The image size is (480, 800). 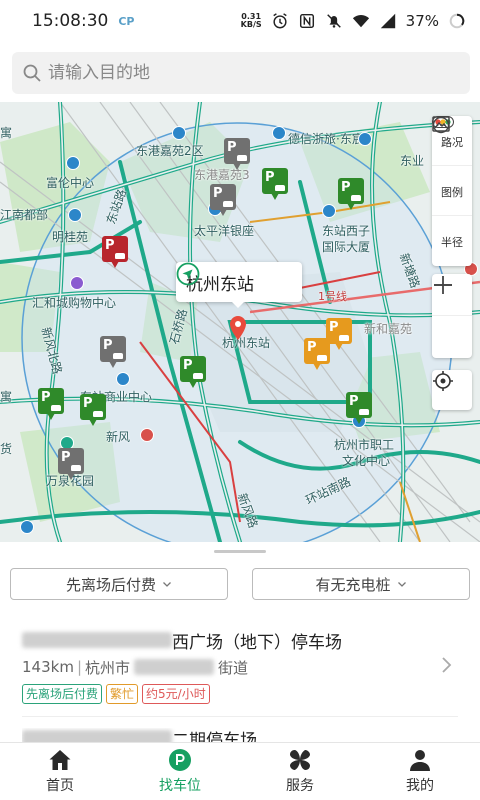 What do you see at coordinates (420, 771) in the screenshot?
I see `nav-profile: 我的` at bounding box center [420, 771].